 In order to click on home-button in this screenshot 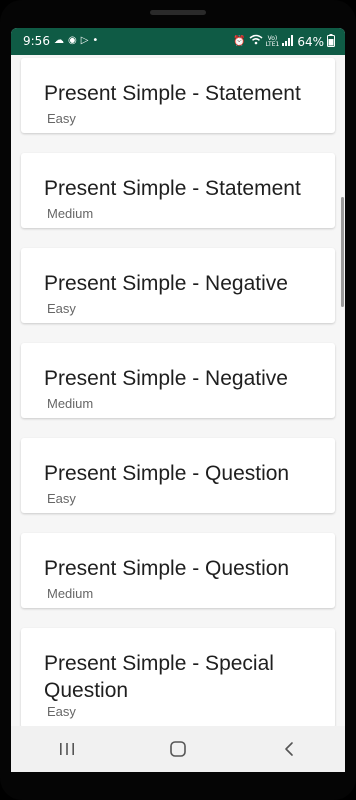, I will do `click(178, 749)`.